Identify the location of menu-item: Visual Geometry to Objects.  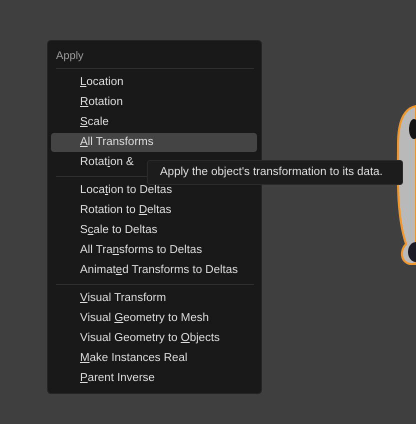
(154, 338).